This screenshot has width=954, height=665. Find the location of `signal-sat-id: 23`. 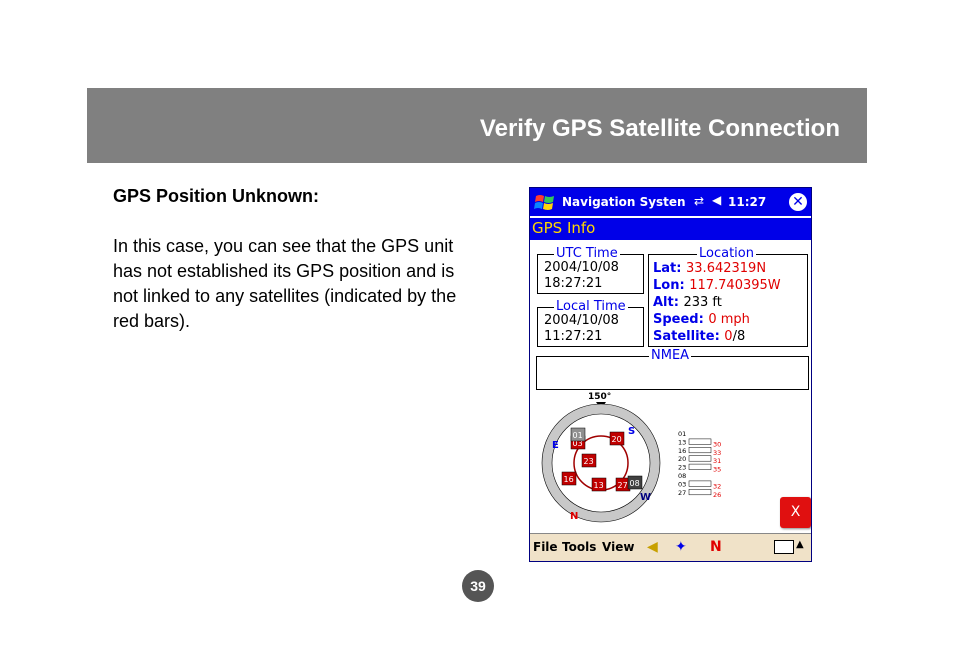

signal-sat-id: 23 is located at coordinates (682, 468).